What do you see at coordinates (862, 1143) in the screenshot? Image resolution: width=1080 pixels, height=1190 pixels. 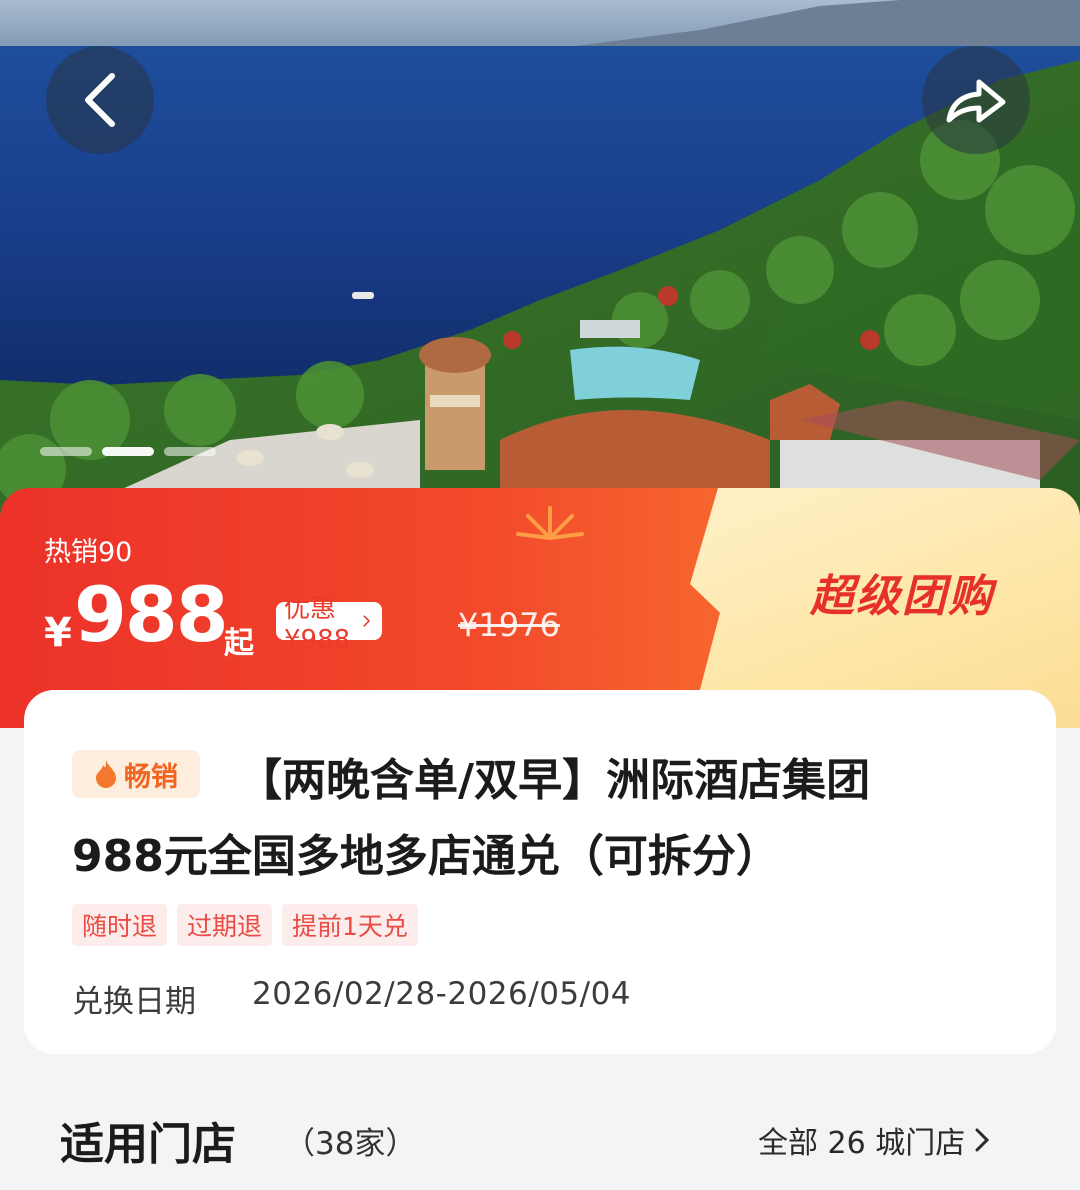 I see `all-stores-label: 全部 26 城门店` at bounding box center [862, 1143].